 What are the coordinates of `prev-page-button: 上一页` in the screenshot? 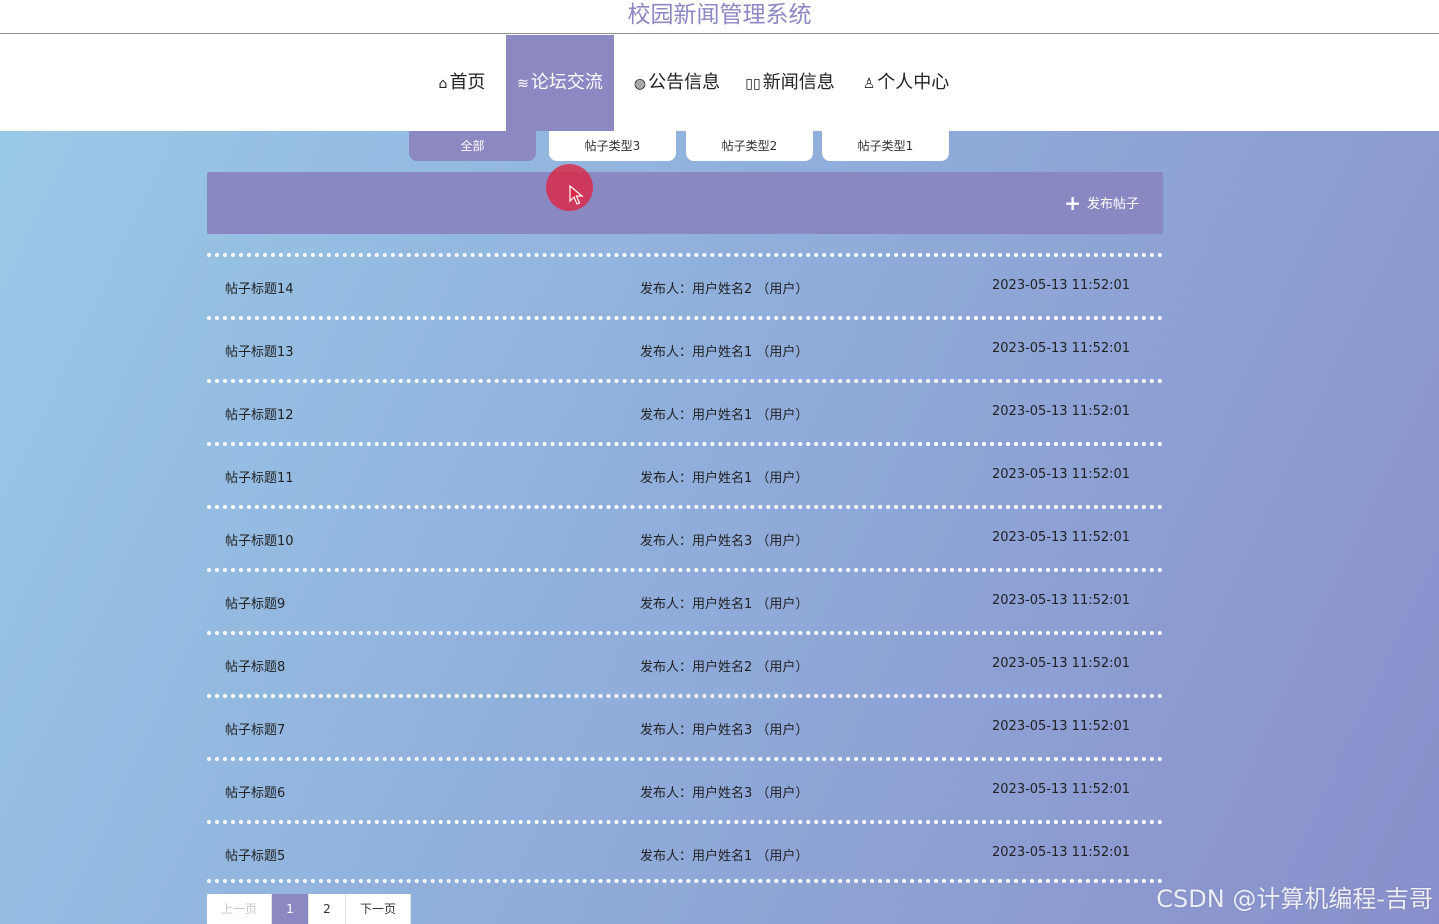 It's located at (239, 909).